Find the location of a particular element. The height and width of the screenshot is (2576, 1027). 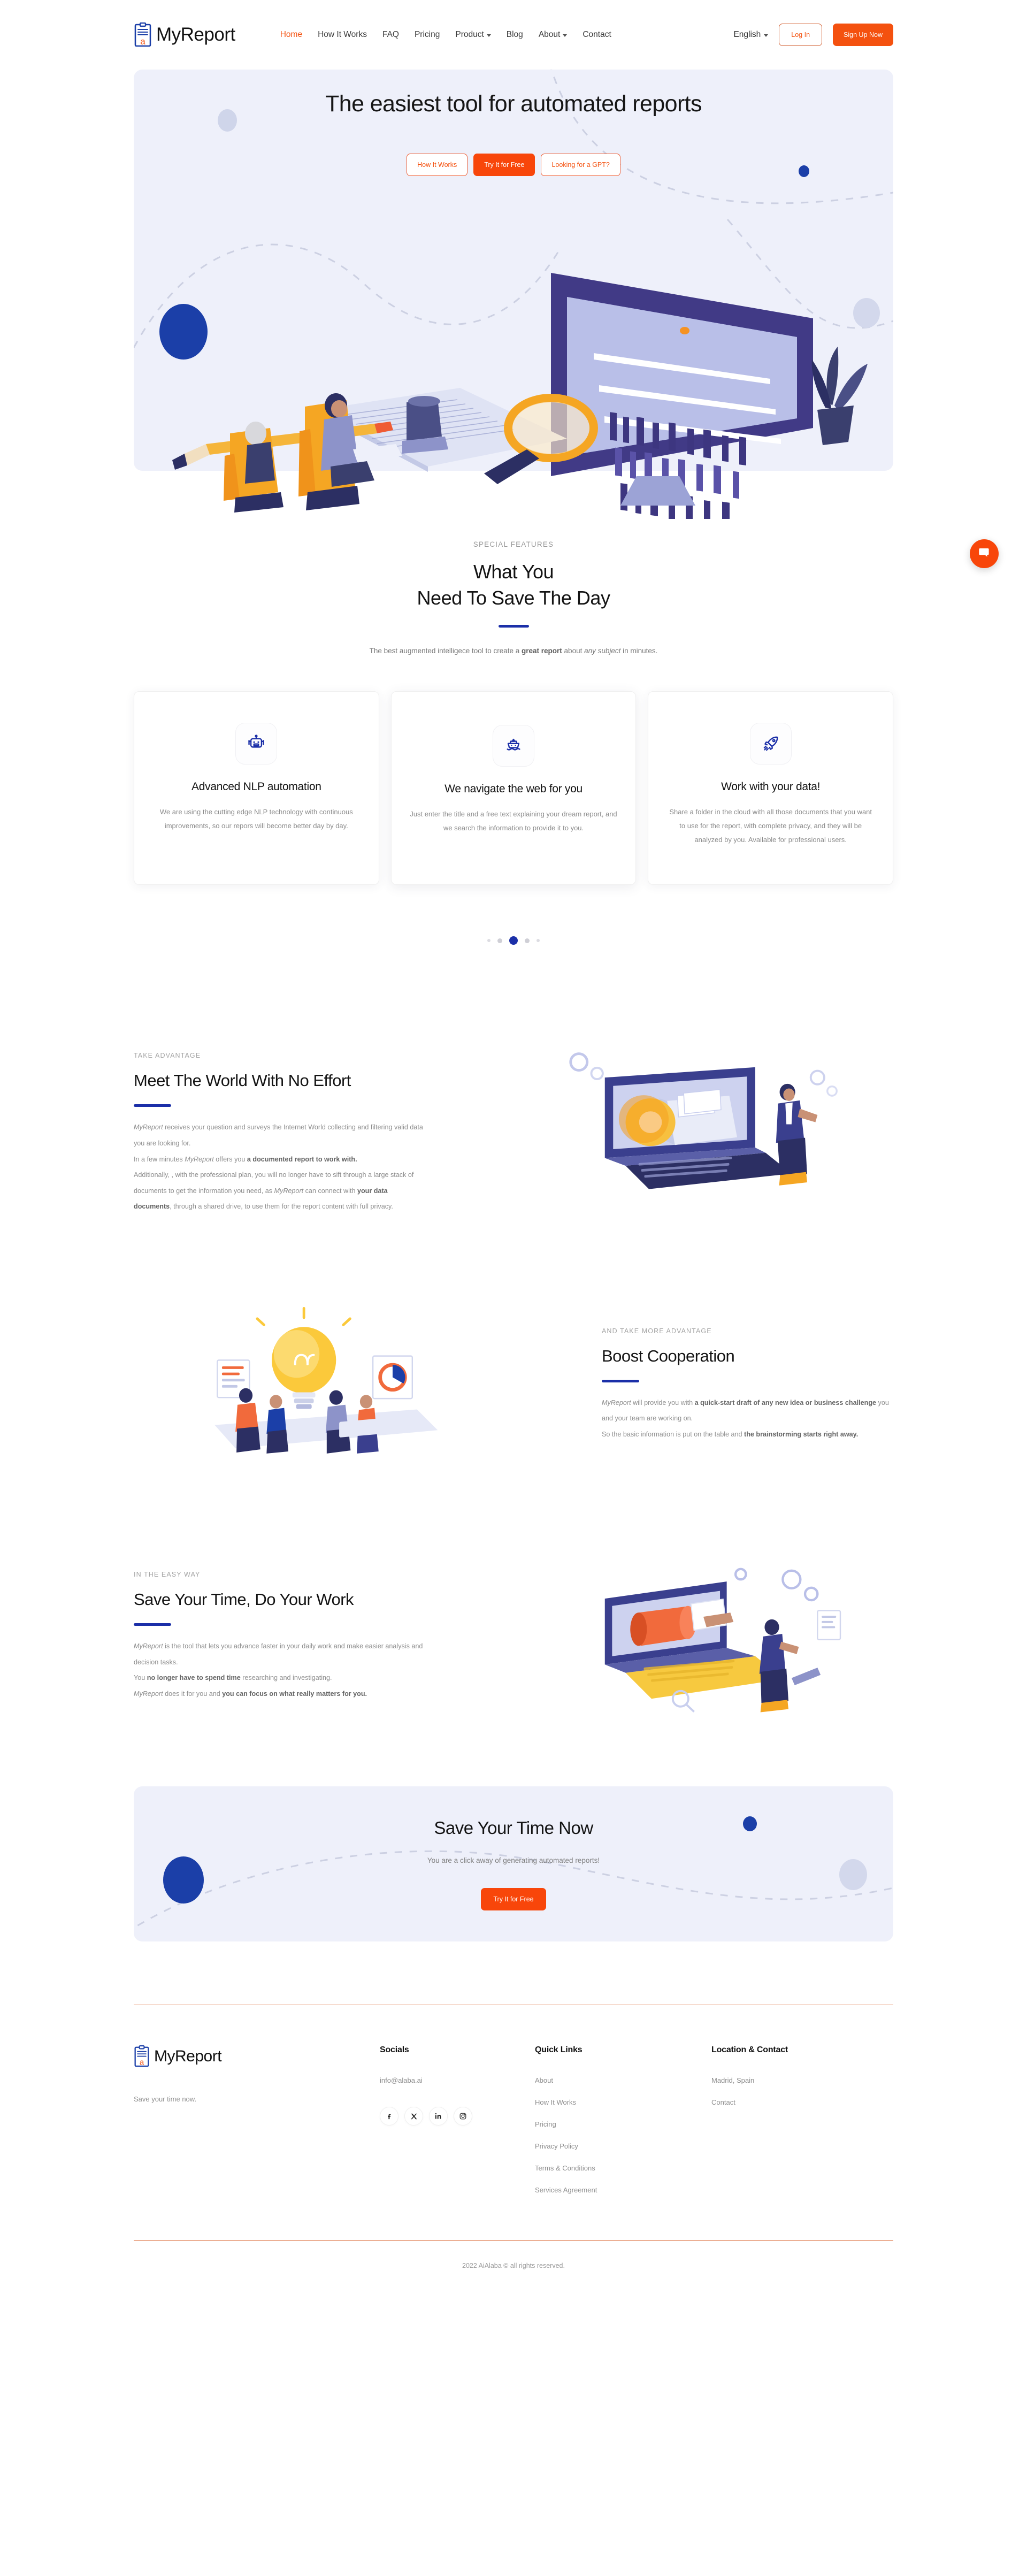

header-actions: English Log In Sign Up Now is located at coordinates (813, 35).